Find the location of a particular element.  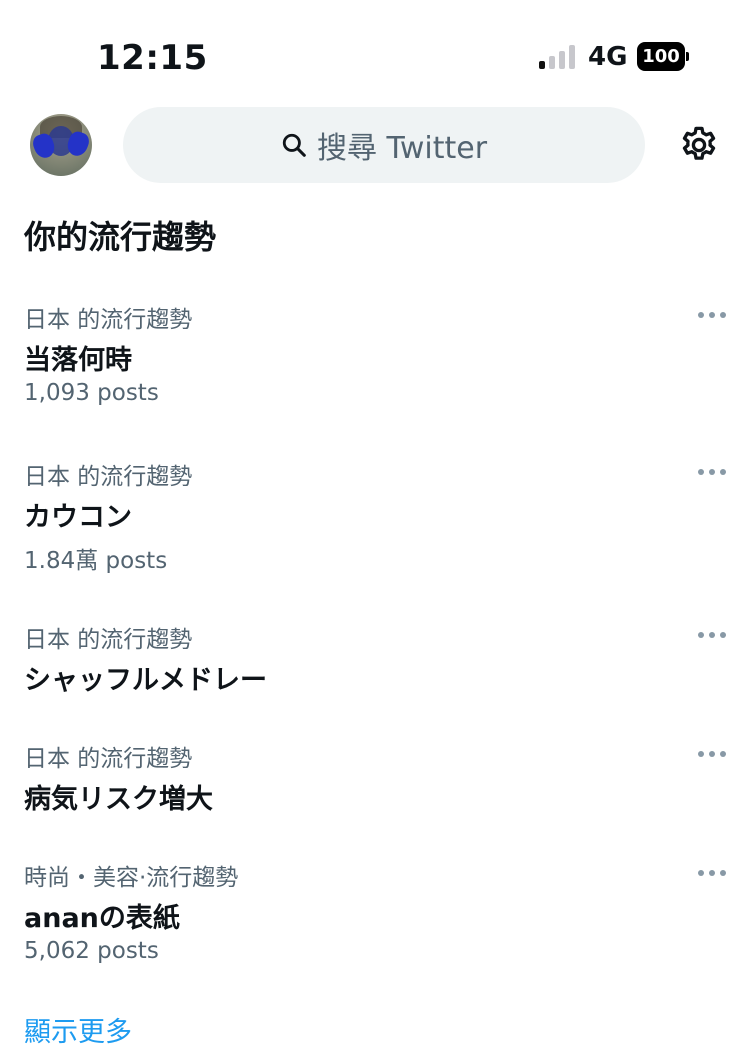

explore-header: 搜尋 Twitter is located at coordinates (376, 147).